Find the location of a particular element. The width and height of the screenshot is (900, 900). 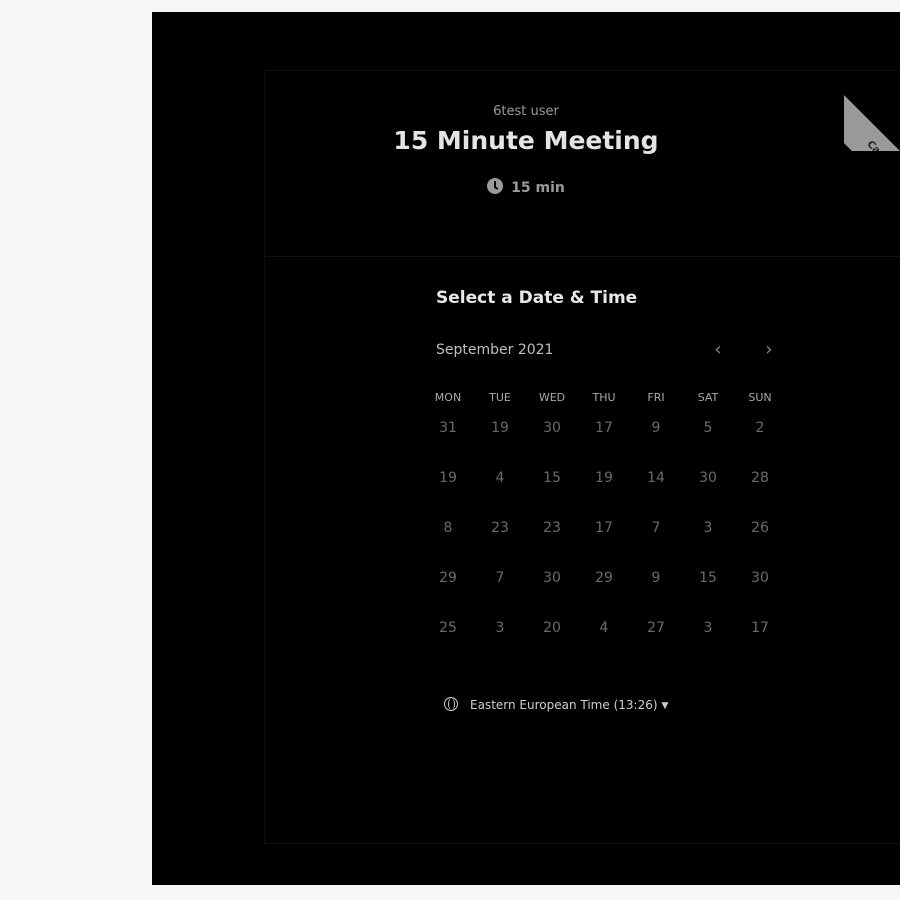

calendar-day: 20 is located at coordinates (552, 628).